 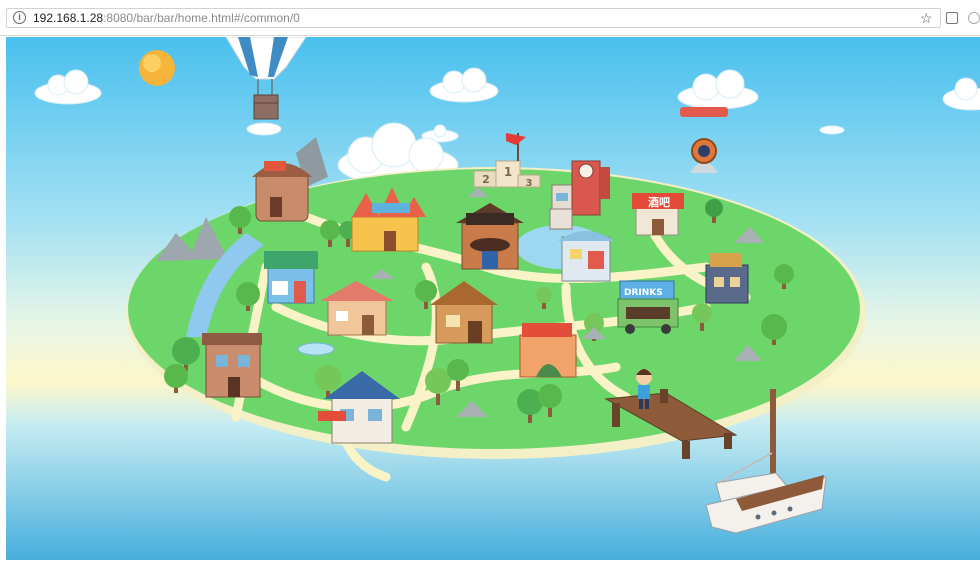 I want to click on building-hall, so click(x=548, y=350).